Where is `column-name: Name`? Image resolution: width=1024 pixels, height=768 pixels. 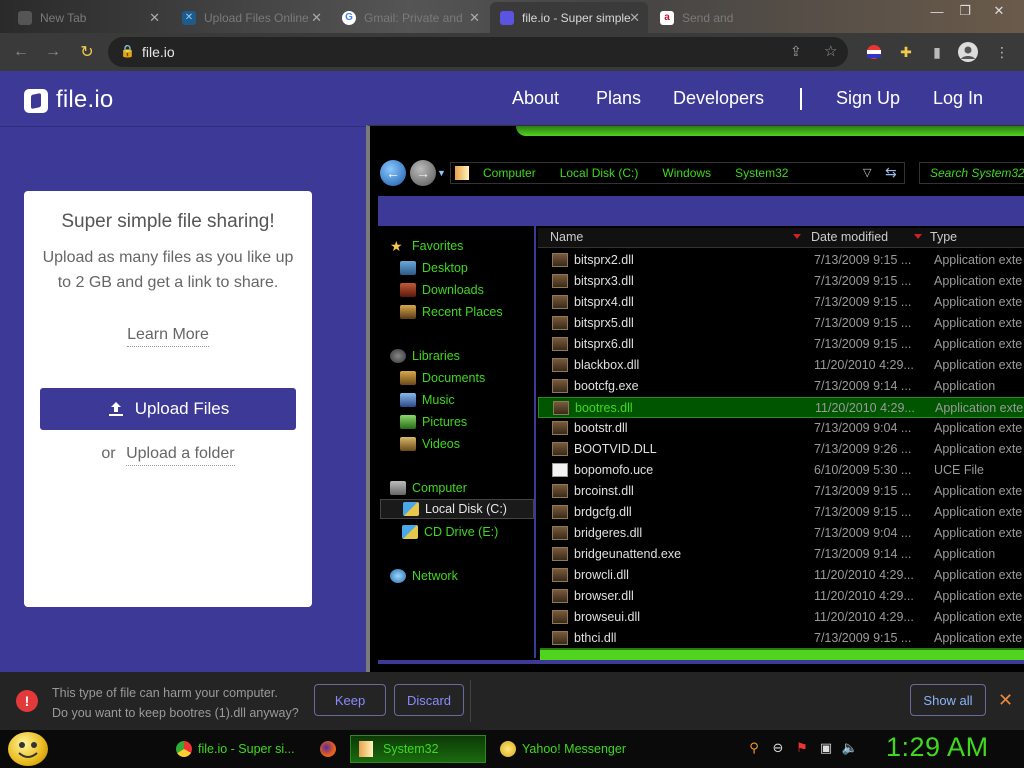
column-name: Name is located at coordinates (566, 237).